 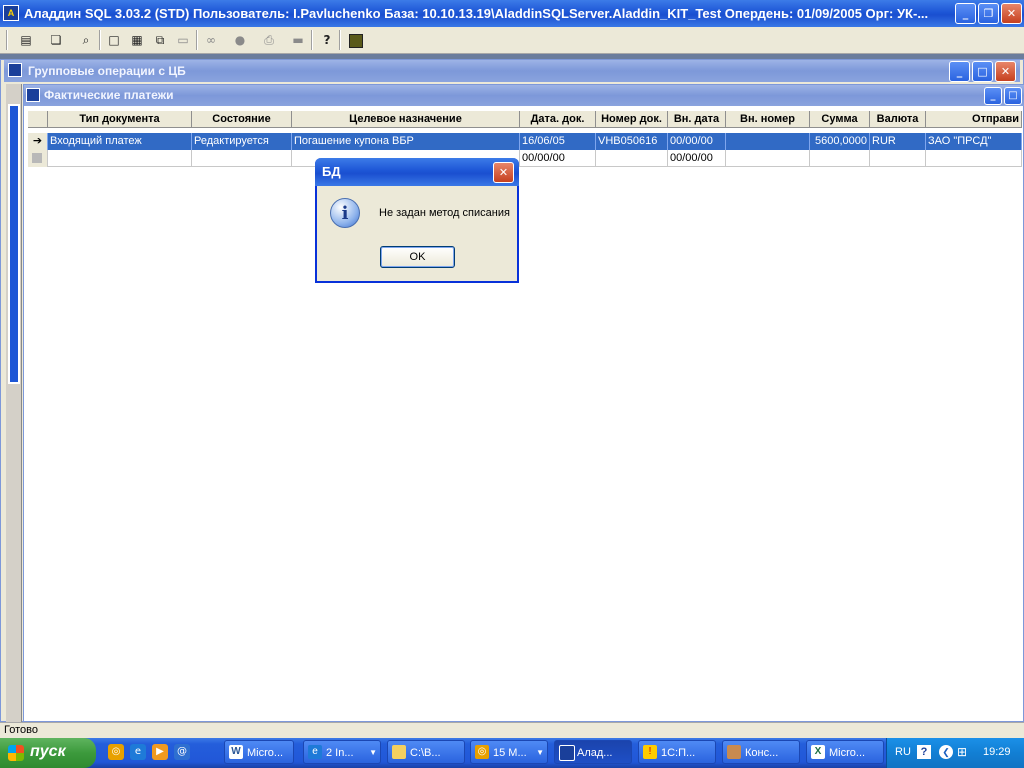 I want to click on outlook-icon: ◎, so click(x=116, y=752).